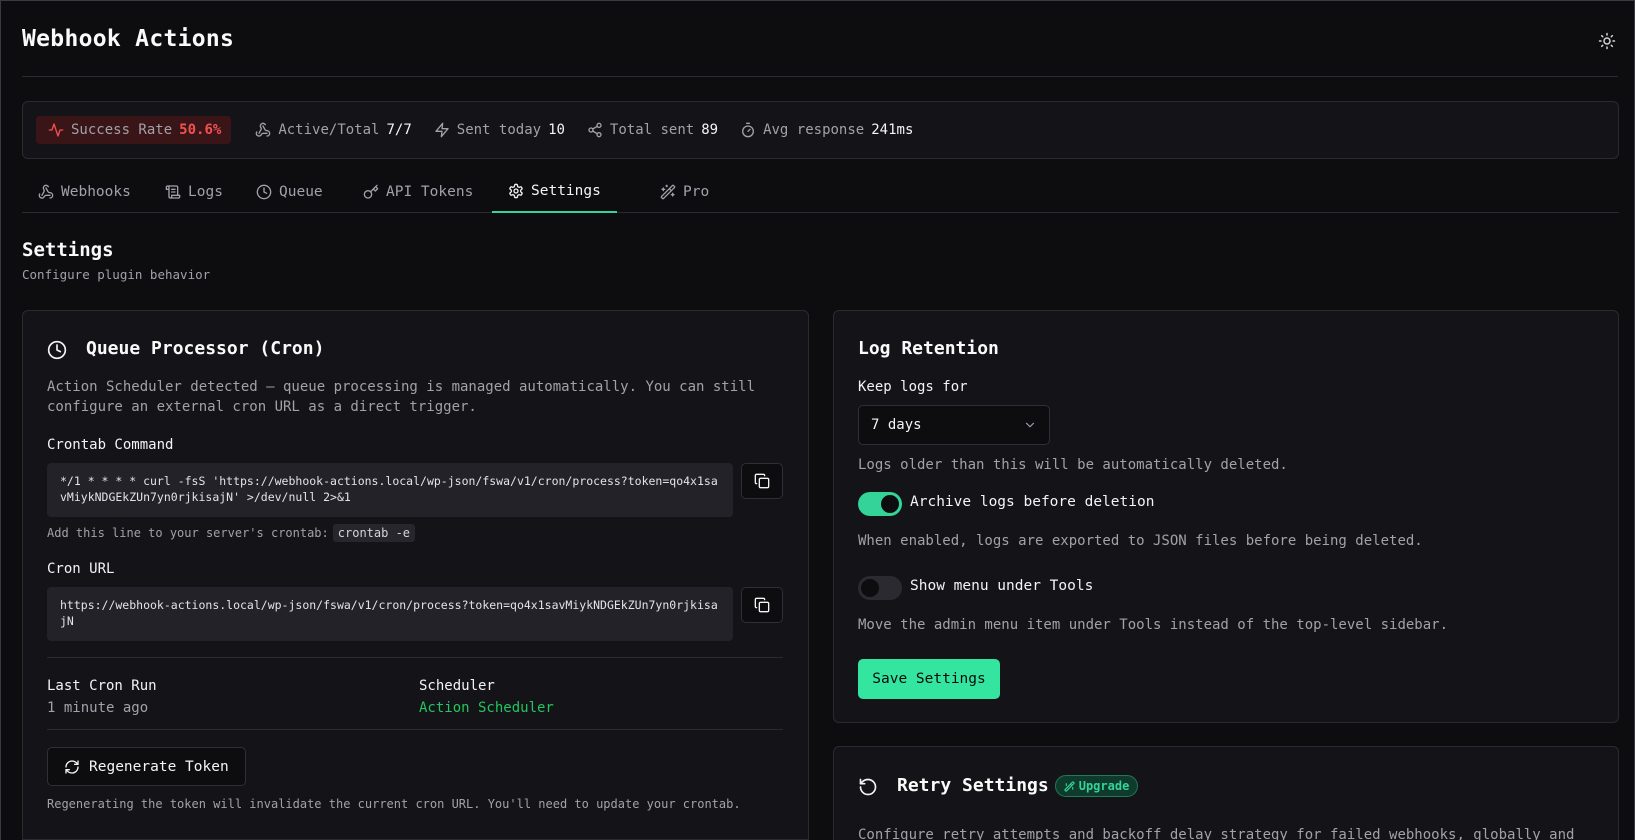 The image size is (1635, 840). Describe the element at coordinates (98, 708) in the screenshot. I see `last-run-value: 1 minute ago` at that location.